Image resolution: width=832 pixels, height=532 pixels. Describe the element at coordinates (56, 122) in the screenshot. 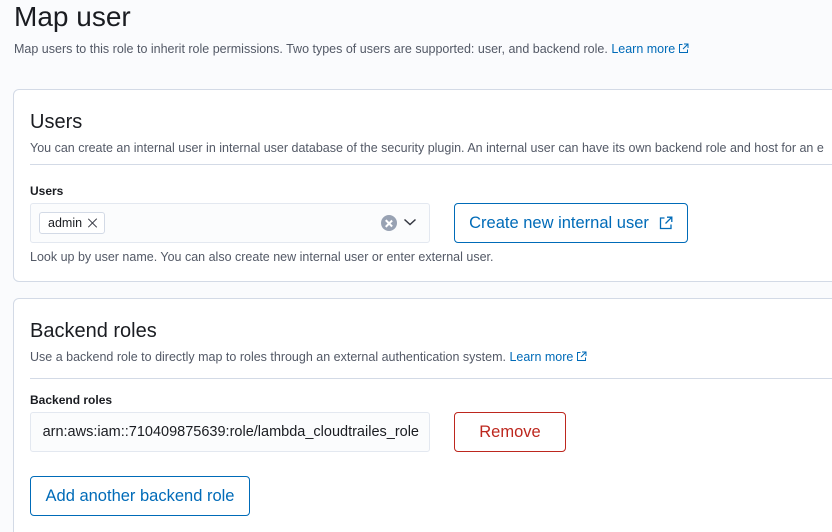

I see `users-panel-title: Users` at that location.